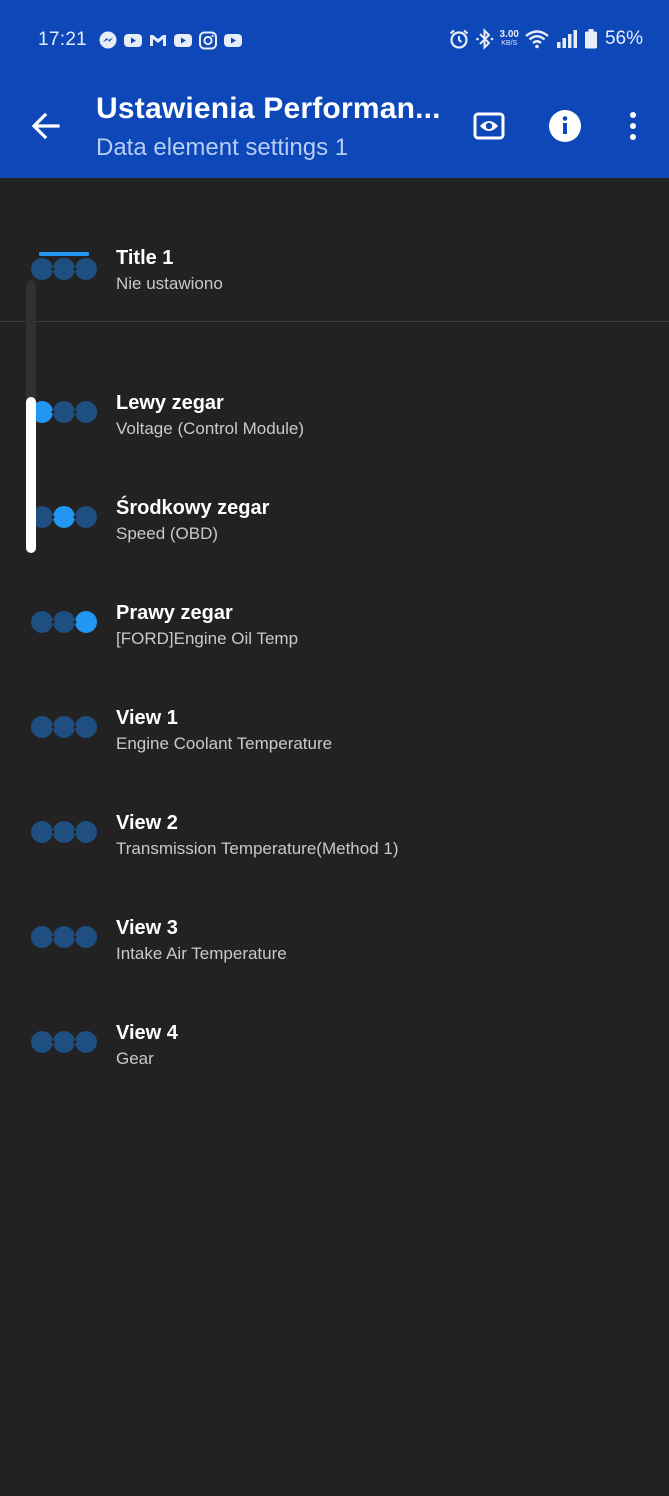  What do you see at coordinates (147, 718) in the screenshot?
I see `item-title: View 1` at bounding box center [147, 718].